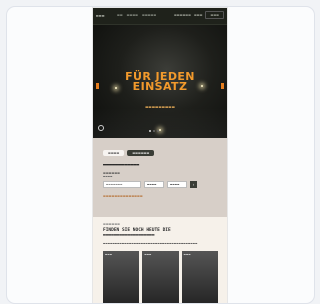 This screenshot has width=320, height=304. I want to click on search-button: ›, so click(193, 184).